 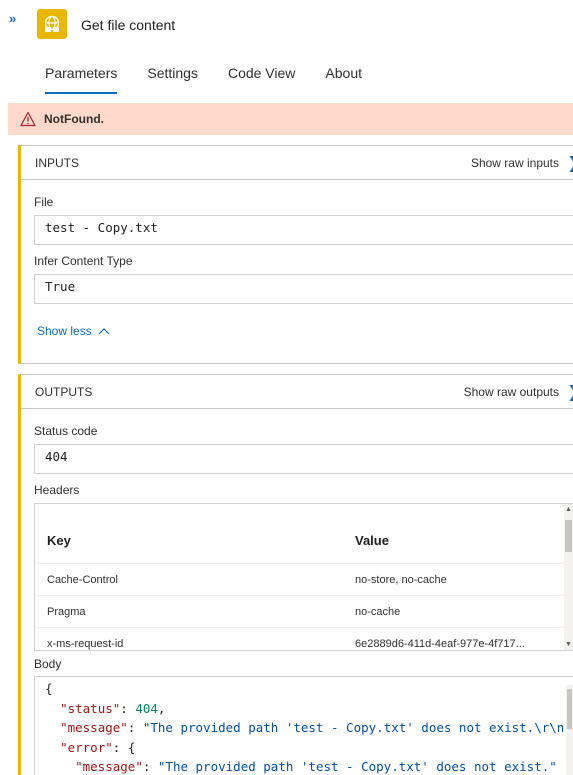 I want to click on header-value: no-store, no-cache, so click(x=401, y=579).